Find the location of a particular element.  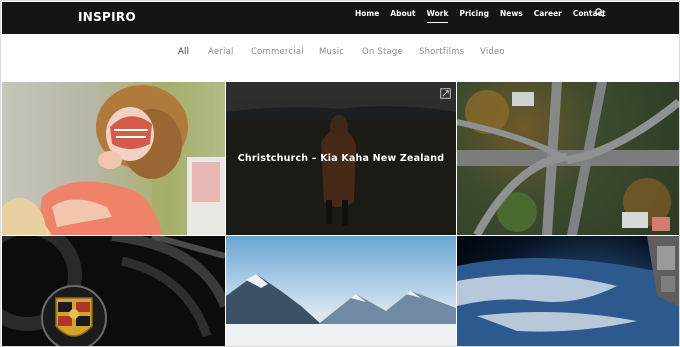

nav-pricing: Pricing is located at coordinates (474, 14).